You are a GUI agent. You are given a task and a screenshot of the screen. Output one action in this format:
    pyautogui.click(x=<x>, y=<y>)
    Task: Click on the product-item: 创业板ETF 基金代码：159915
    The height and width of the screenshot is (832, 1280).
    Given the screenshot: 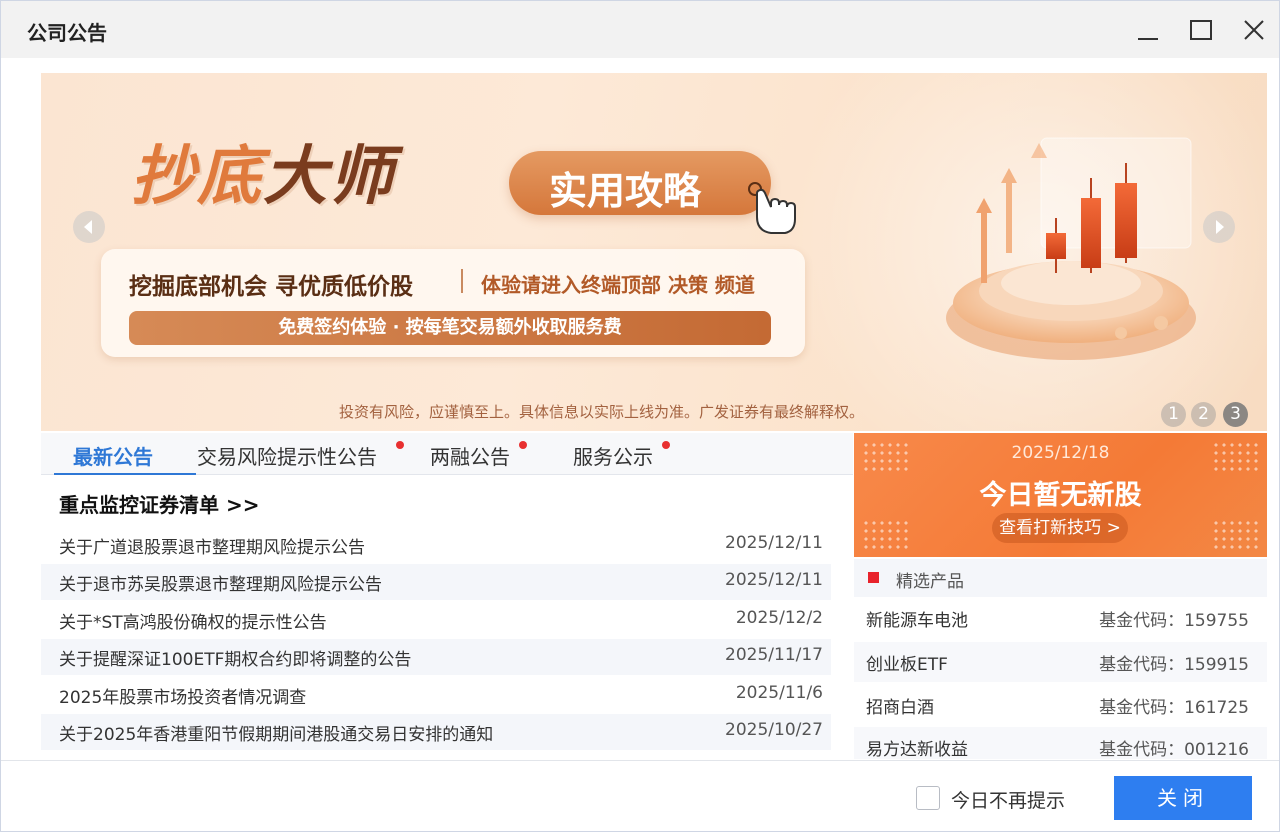 What is the action you would take?
    pyautogui.click(x=1060, y=662)
    